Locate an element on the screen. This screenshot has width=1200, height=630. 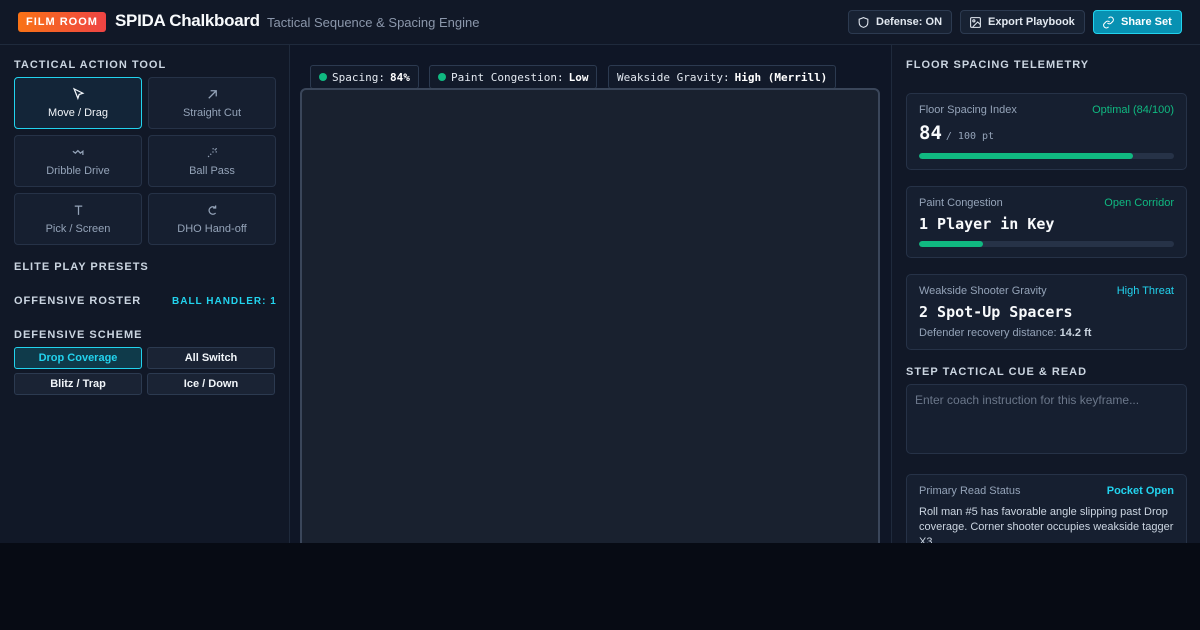
tool-straight-cut: Straight Cut is located at coordinates (212, 103).